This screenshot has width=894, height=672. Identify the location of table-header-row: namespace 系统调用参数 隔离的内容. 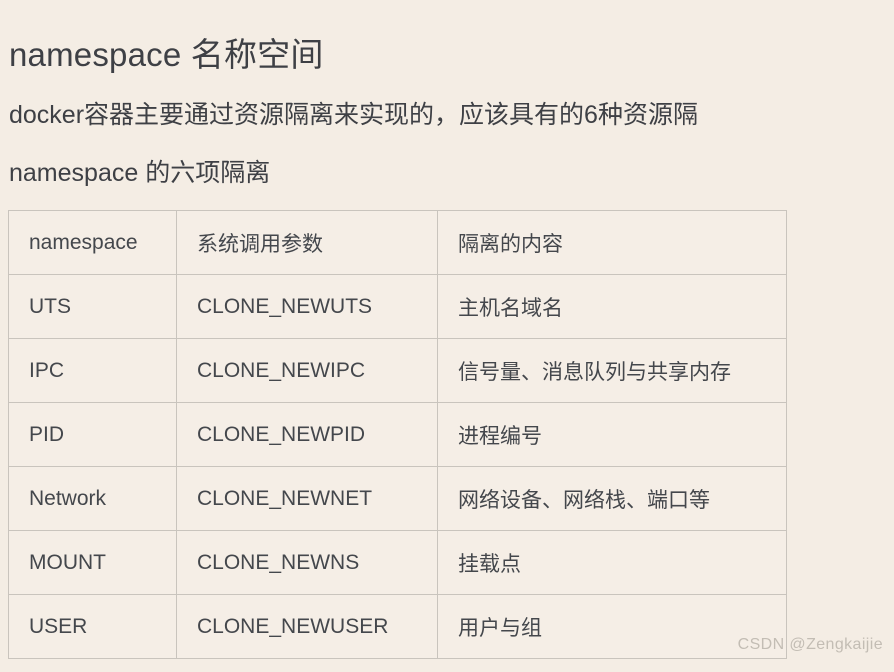
(397, 242).